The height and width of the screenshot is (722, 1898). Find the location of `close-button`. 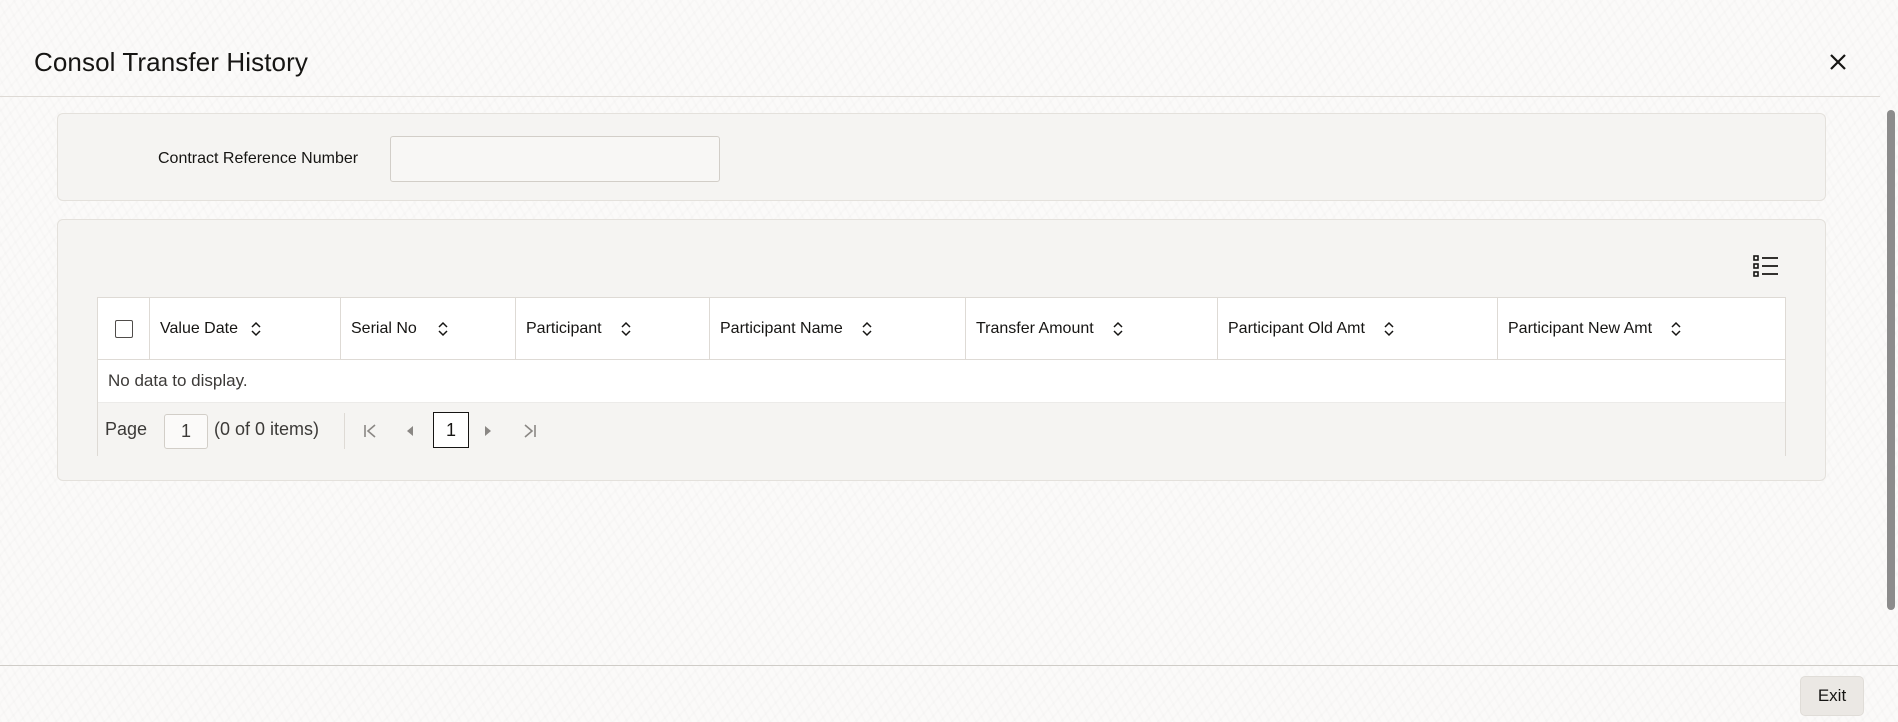

close-button is located at coordinates (1838, 62).